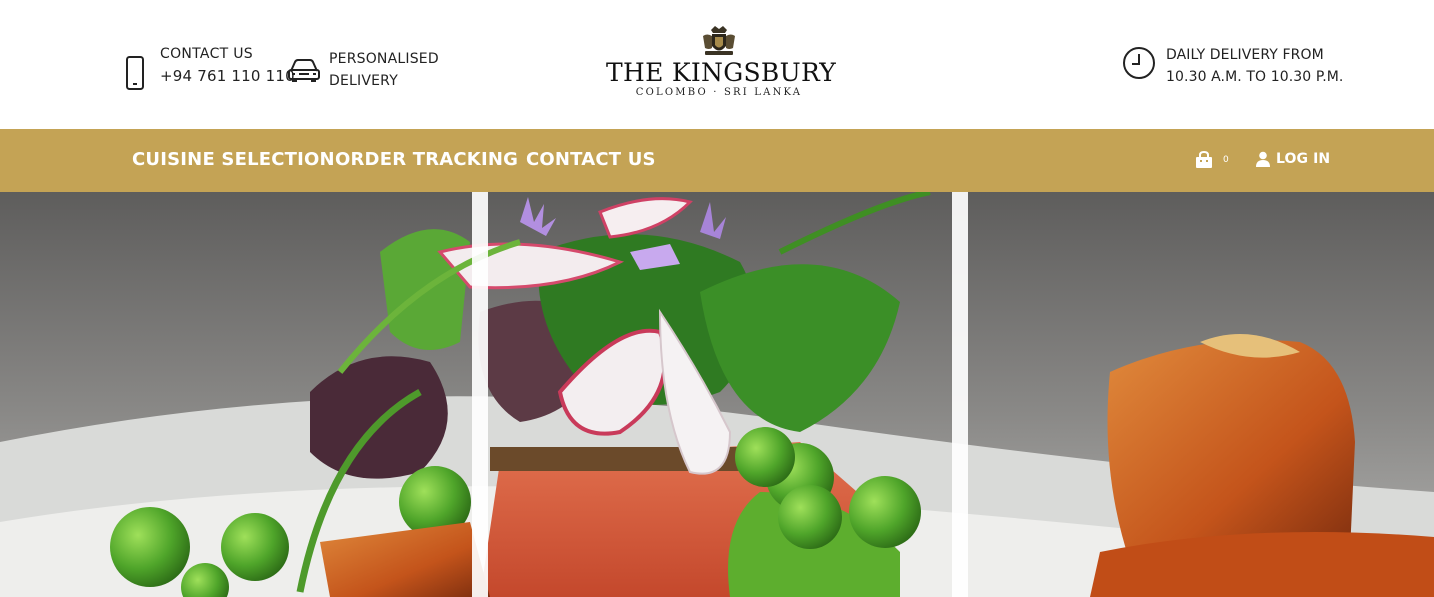 This screenshot has height=597, width=1434. I want to click on delivery-line2: DELIVERY, so click(363, 81).